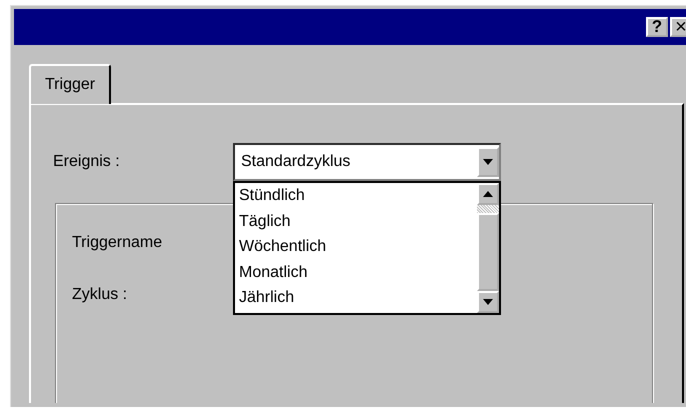 The height and width of the screenshot is (416, 686). What do you see at coordinates (117, 243) in the screenshot?
I see `field-label: Triggername` at bounding box center [117, 243].